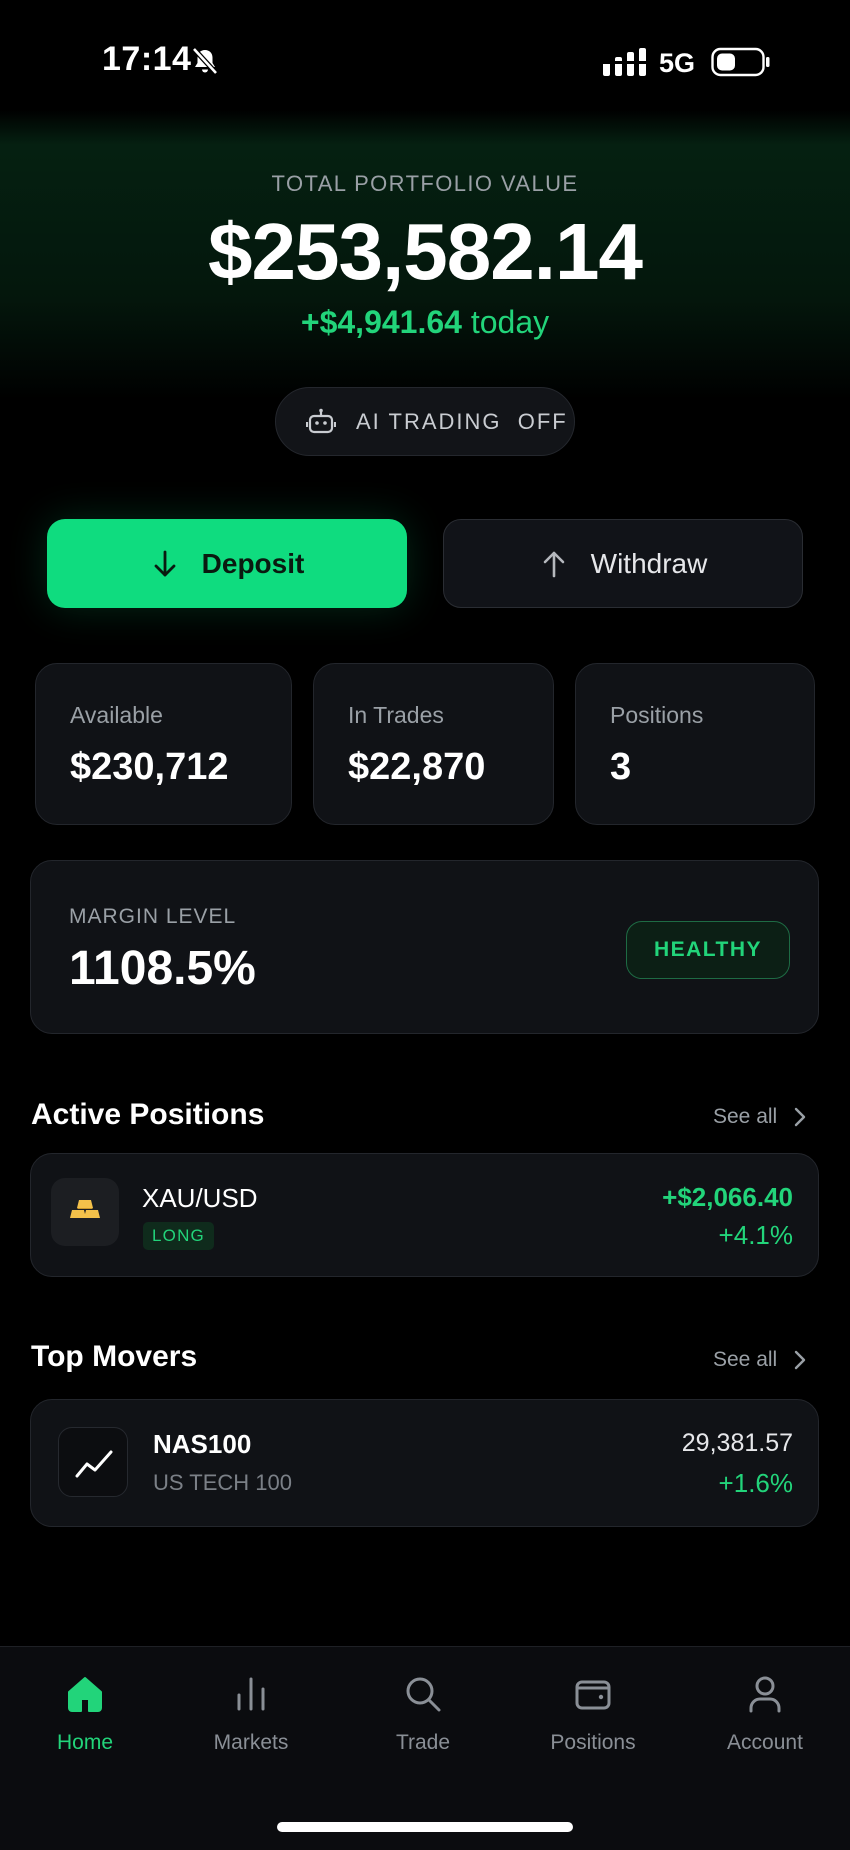  Describe the element at coordinates (677, 63) in the screenshot. I see `network-type: 5G` at that location.